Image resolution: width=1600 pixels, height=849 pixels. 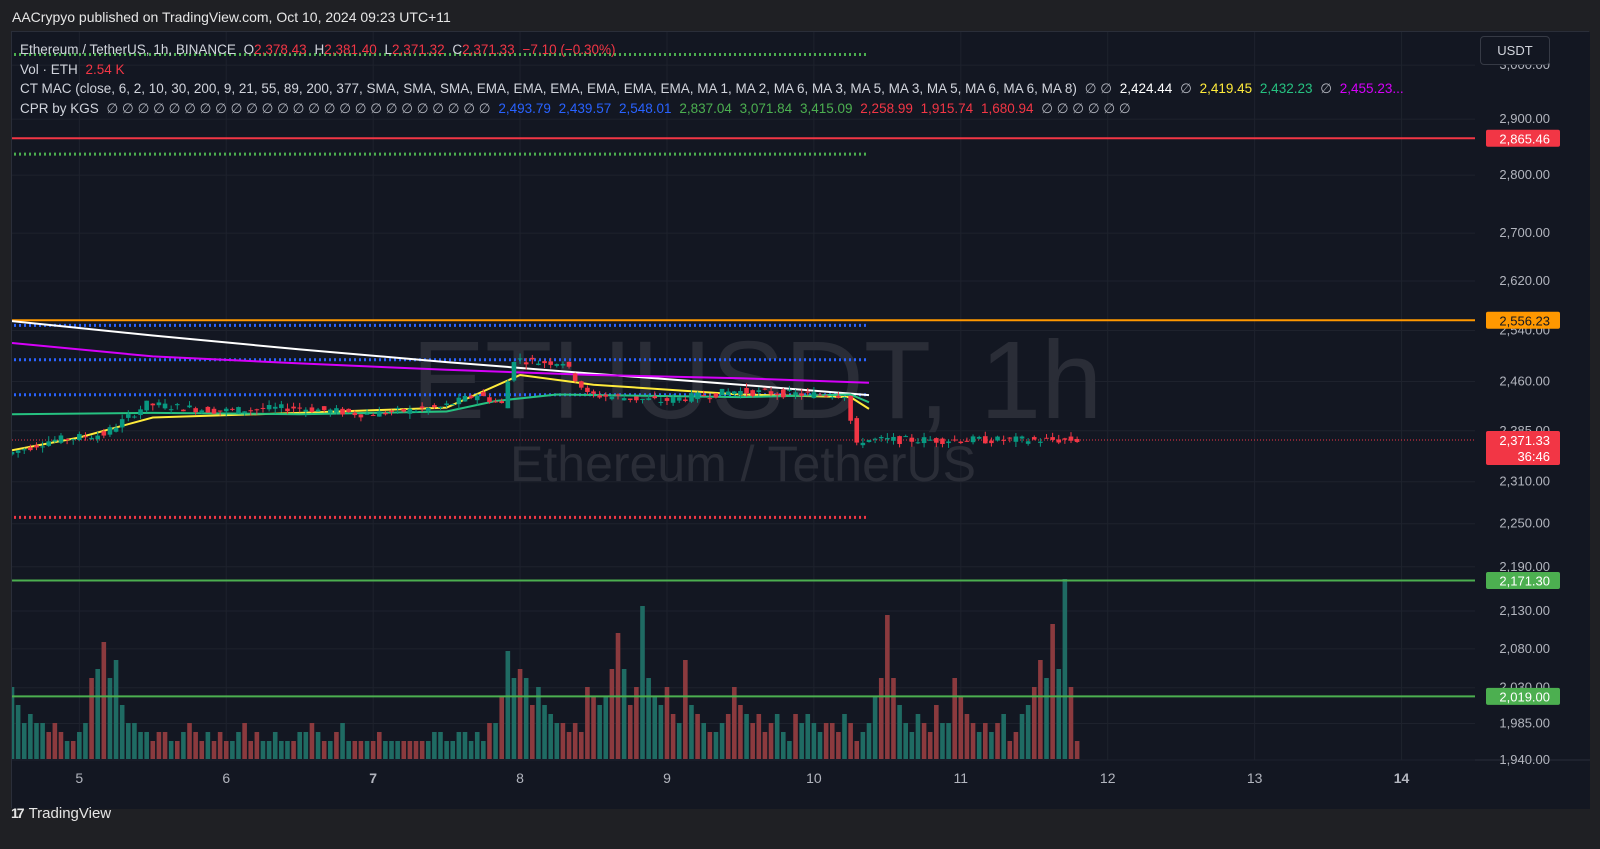 What do you see at coordinates (1524, 138) in the screenshot?
I see `price-label-text: 2,865.46` at bounding box center [1524, 138].